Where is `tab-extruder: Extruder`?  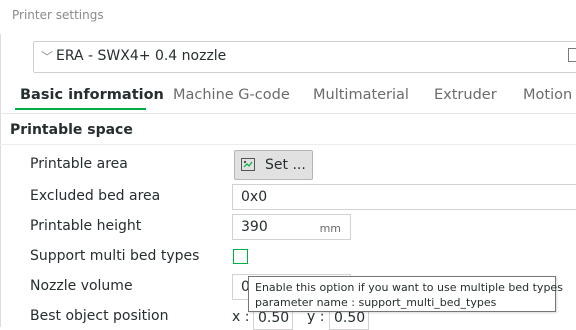 tab-extruder: Extruder is located at coordinates (465, 95).